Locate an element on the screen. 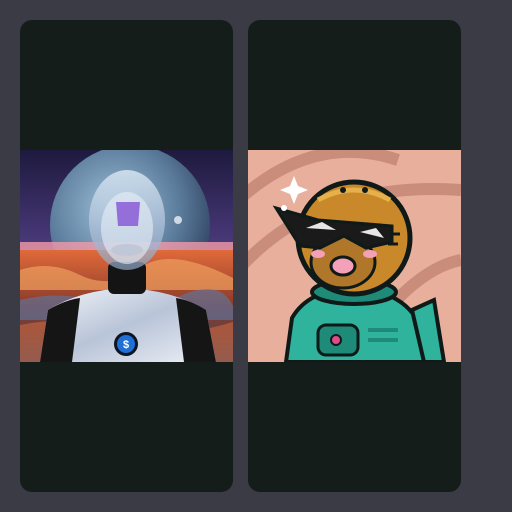  badge-glyph: $ is located at coordinates (126, 345).